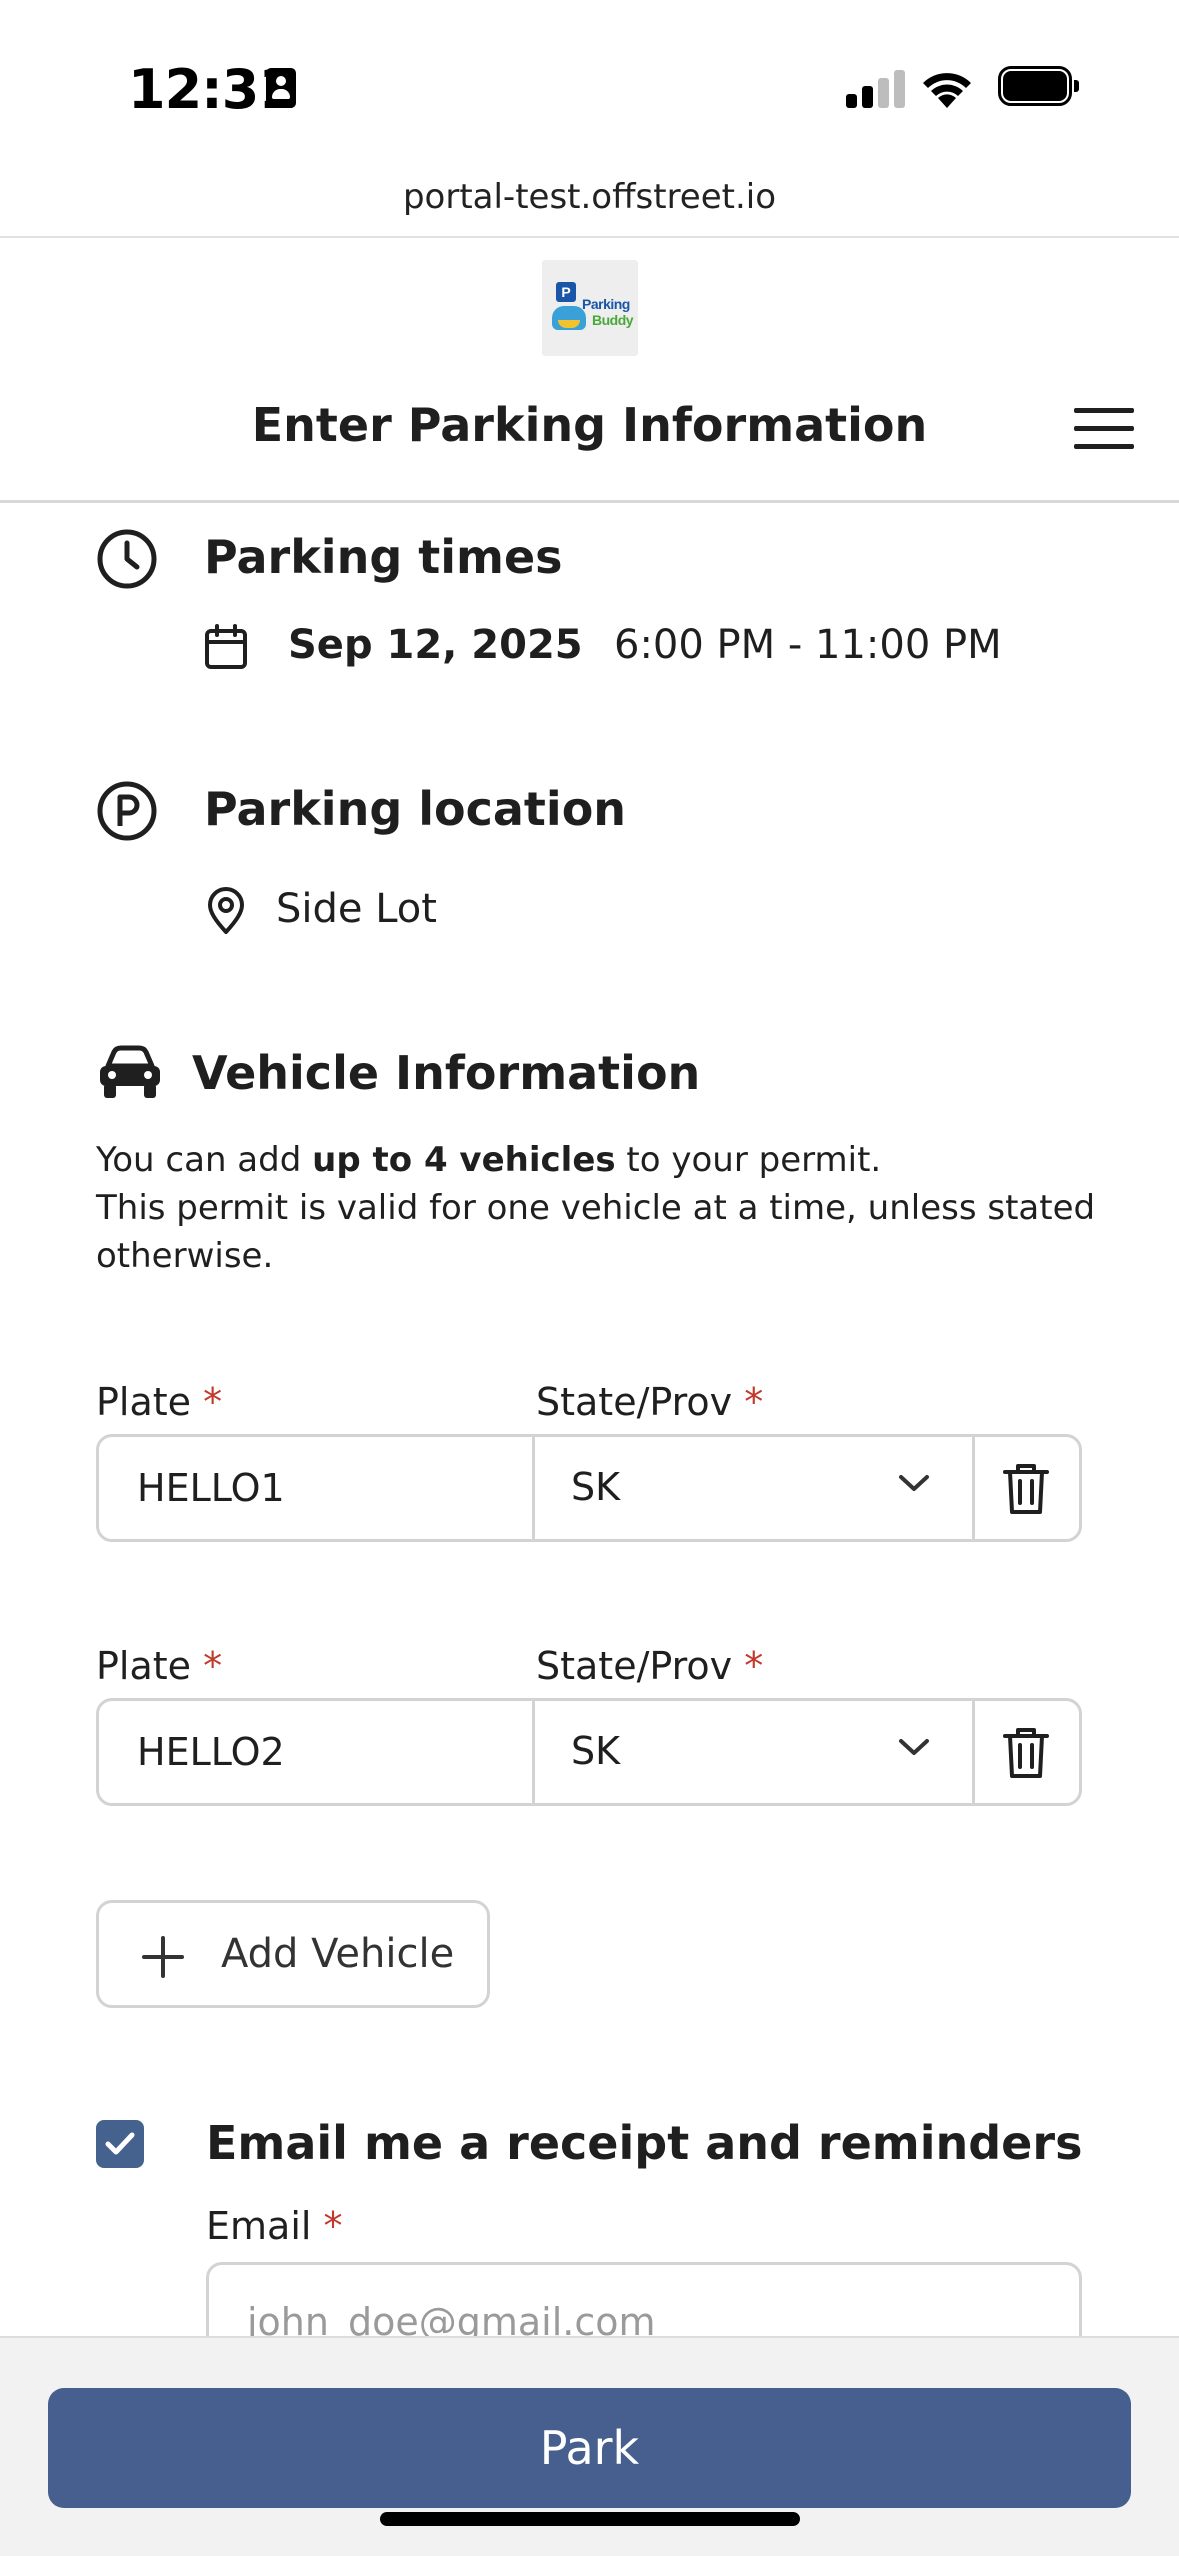 Image resolution: width=1179 pixels, height=2556 pixels. What do you see at coordinates (566, 292) in the screenshot?
I see `logo-badge: P` at bounding box center [566, 292].